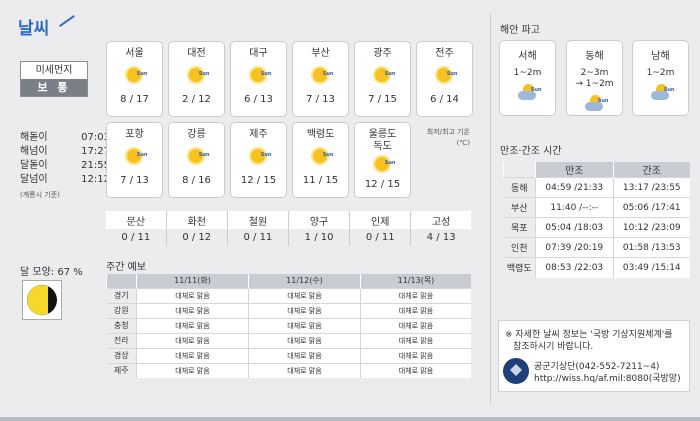 The width and height of the screenshot is (700, 421). I want to click on city-card: 서울 Sun 8 / 17, so click(134, 79).